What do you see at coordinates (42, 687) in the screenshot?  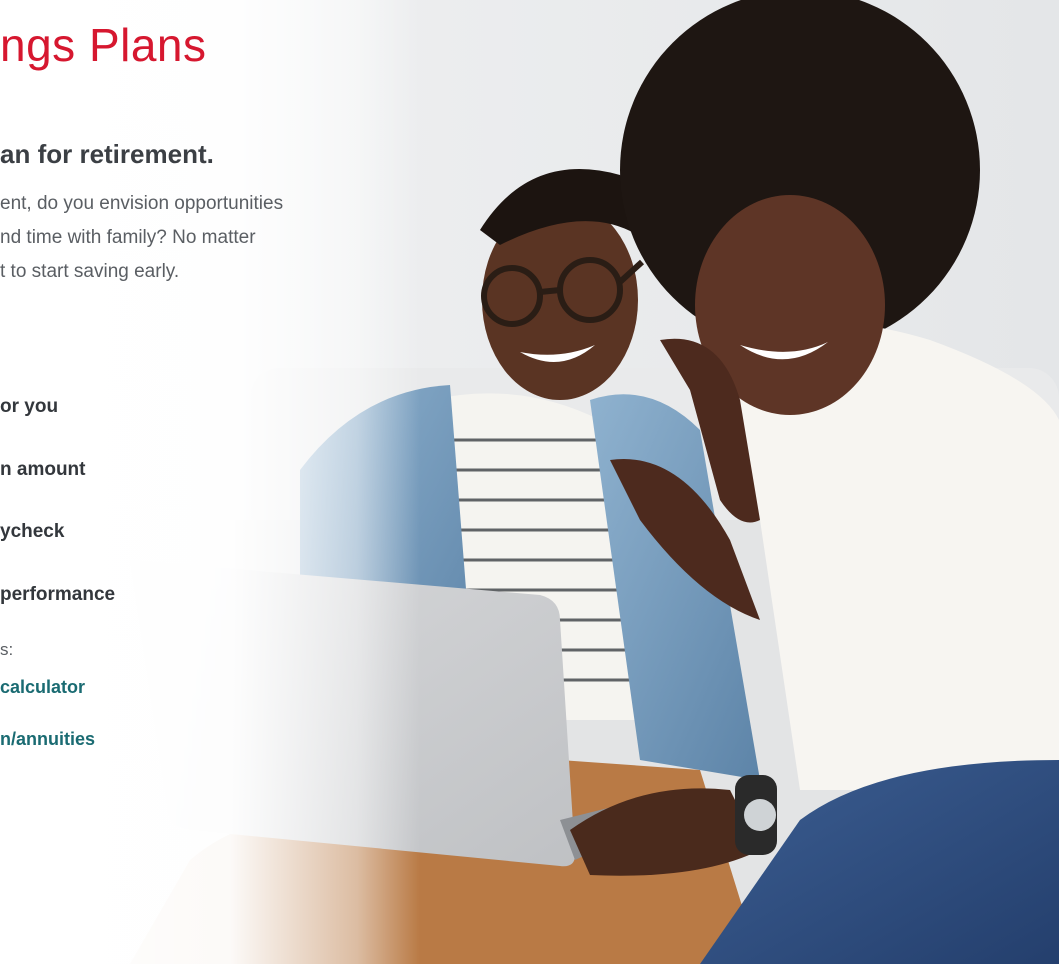 I see `calculator-link: calculator` at bounding box center [42, 687].